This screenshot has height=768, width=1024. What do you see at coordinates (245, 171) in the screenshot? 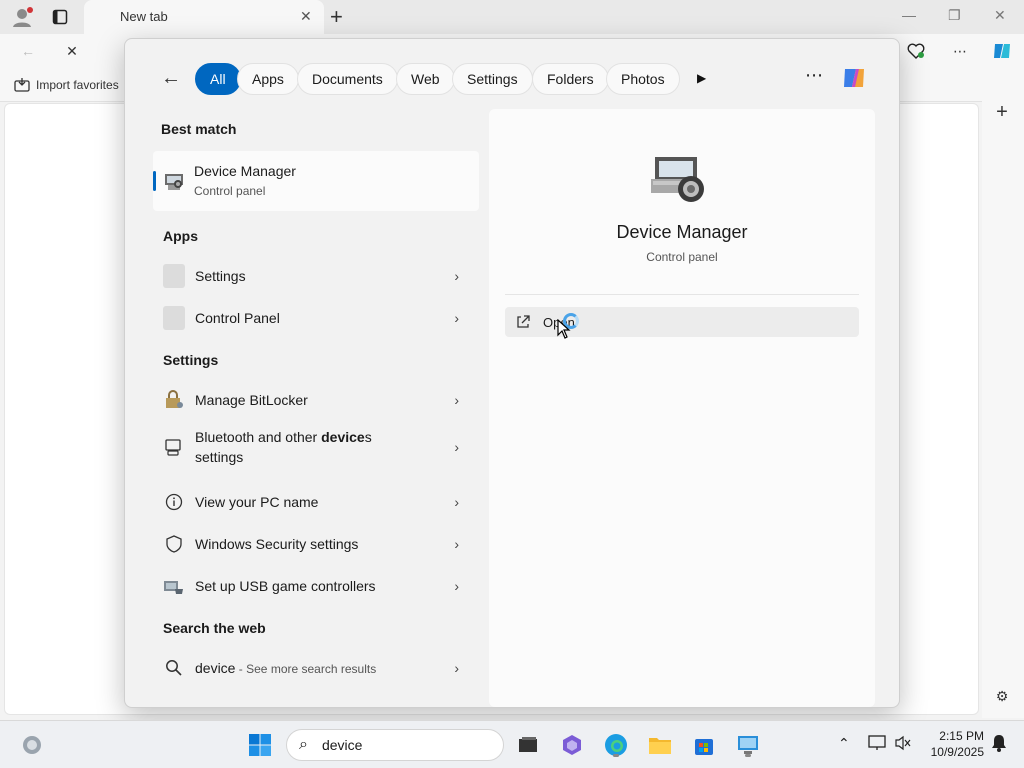
I see `best-match-title: Device Manager` at bounding box center [245, 171].